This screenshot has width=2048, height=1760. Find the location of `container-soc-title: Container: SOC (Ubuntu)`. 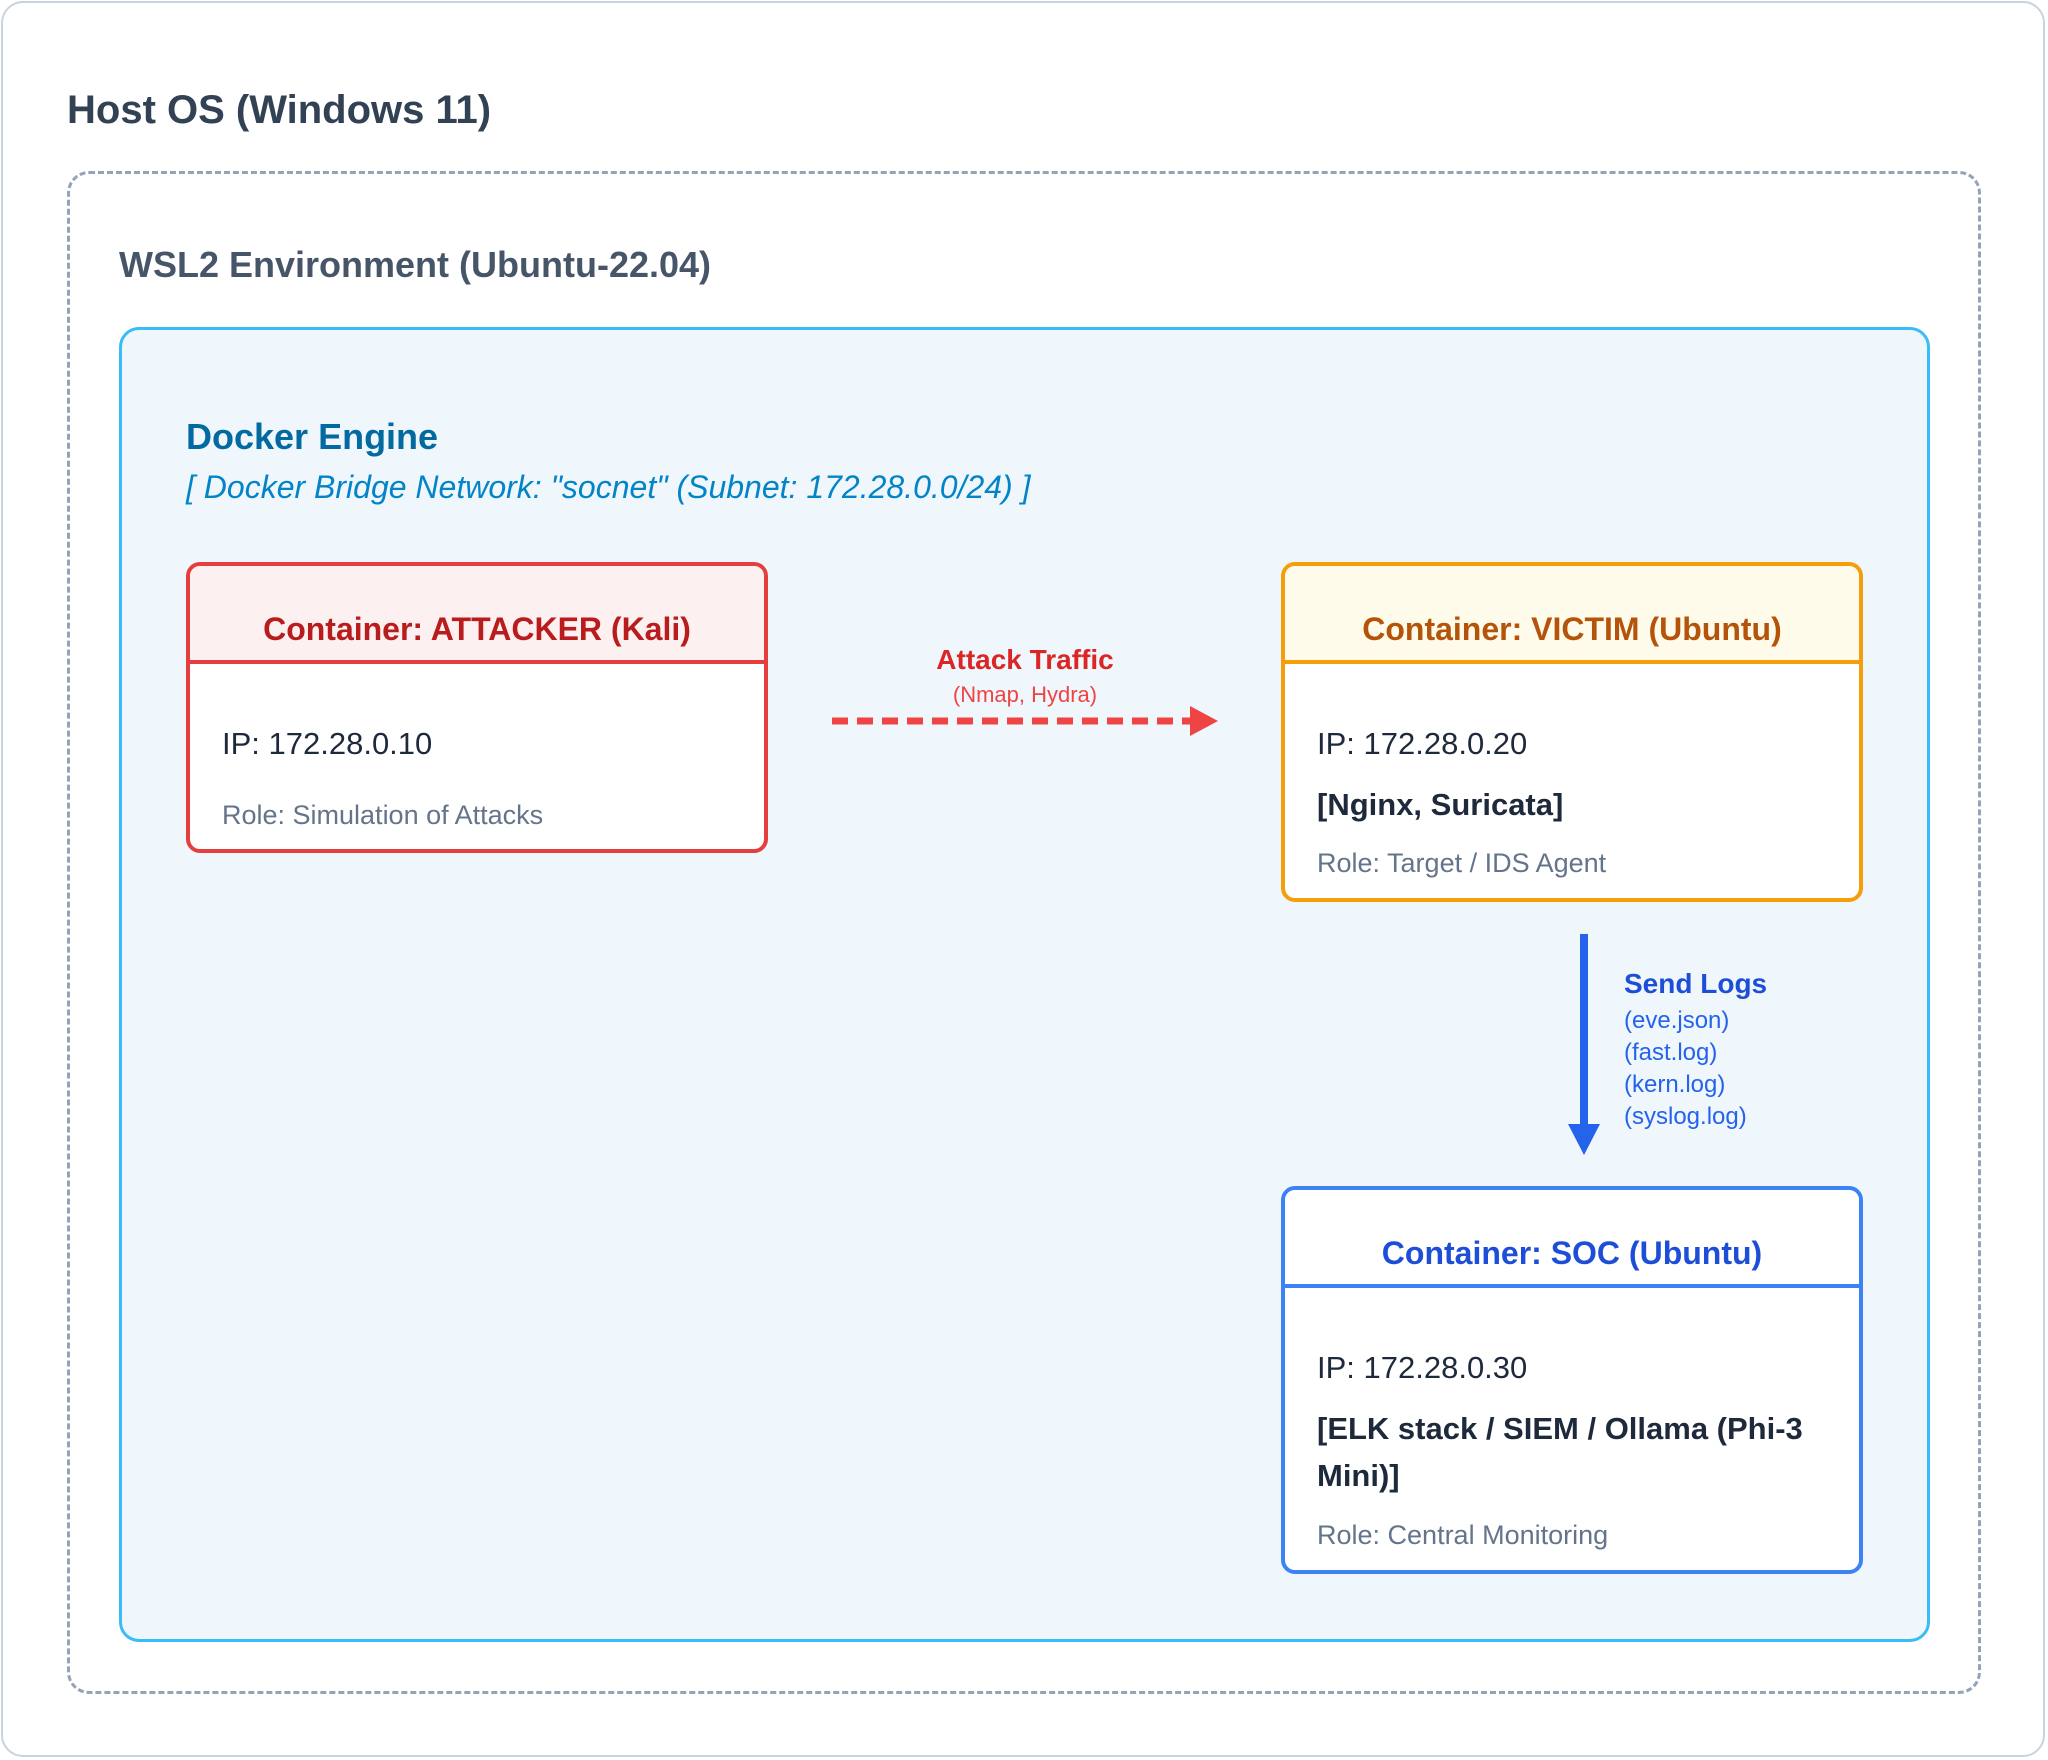

container-soc-title: Container: SOC (Ubuntu) is located at coordinates (1572, 1239).